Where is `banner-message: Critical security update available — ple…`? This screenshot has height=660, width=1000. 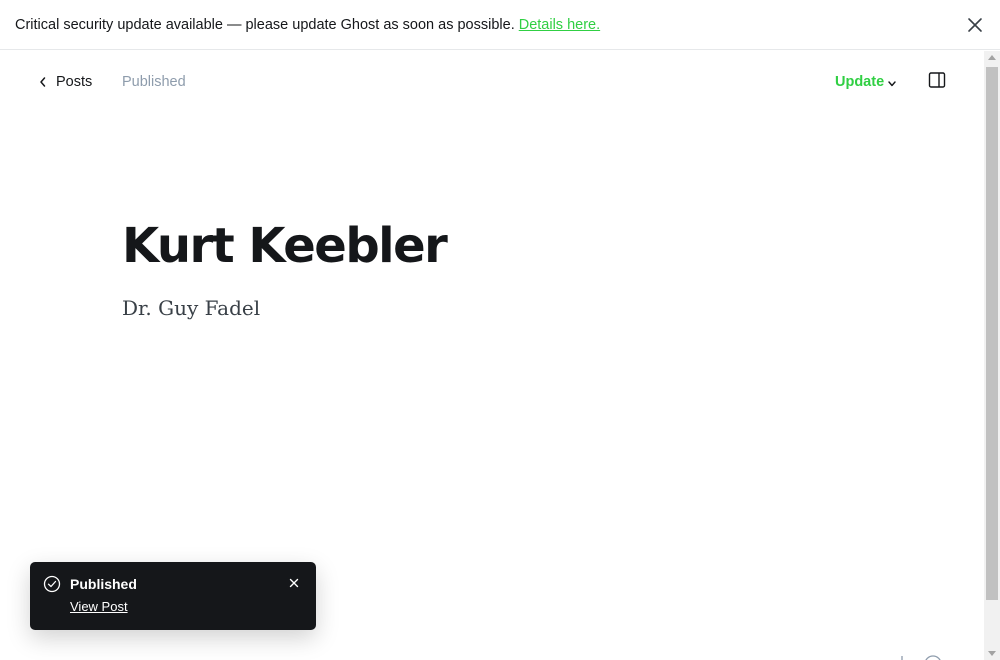
banner-message: Critical security update available — ple… is located at coordinates (265, 24).